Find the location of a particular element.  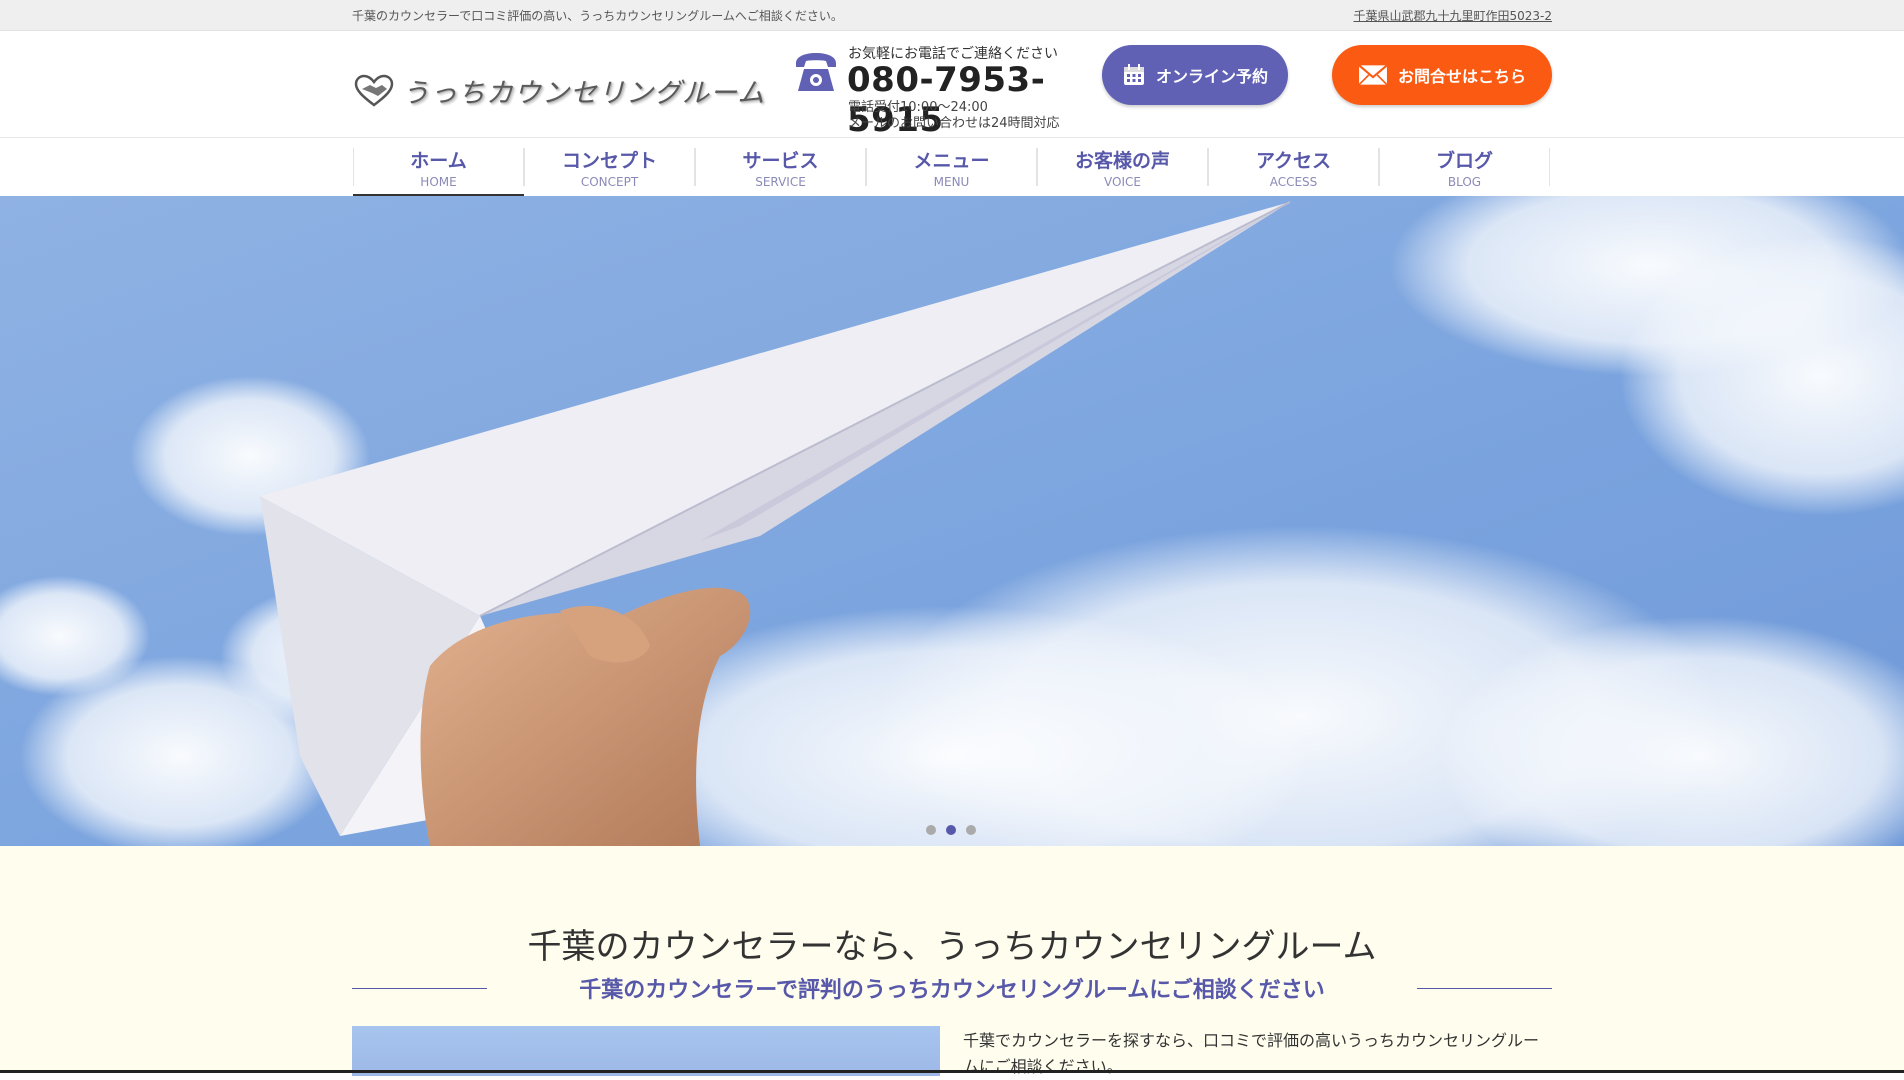

nav-sublabel: MENU is located at coordinates (951, 182).